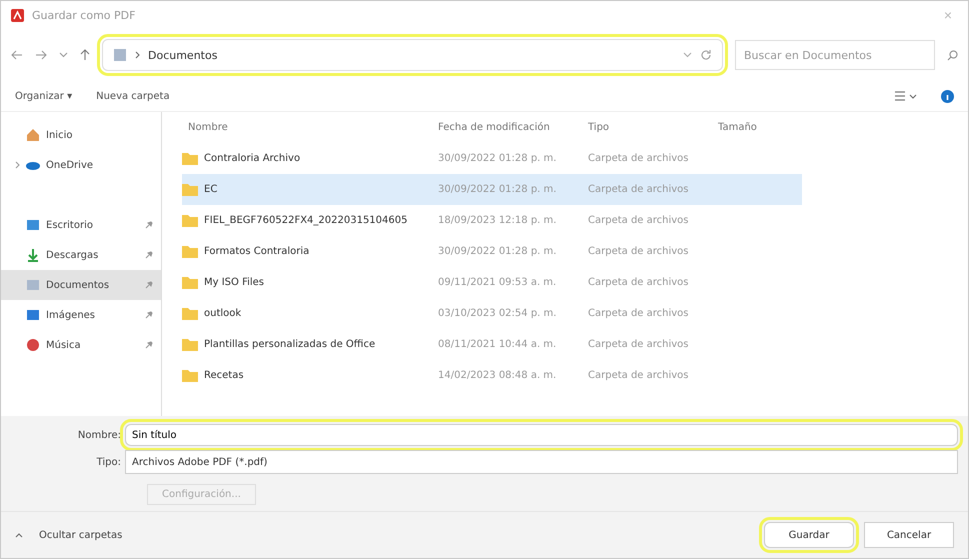  What do you see at coordinates (17, 15) in the screenshot?
I see `pdf-icon` at bounding box center [17, 15].